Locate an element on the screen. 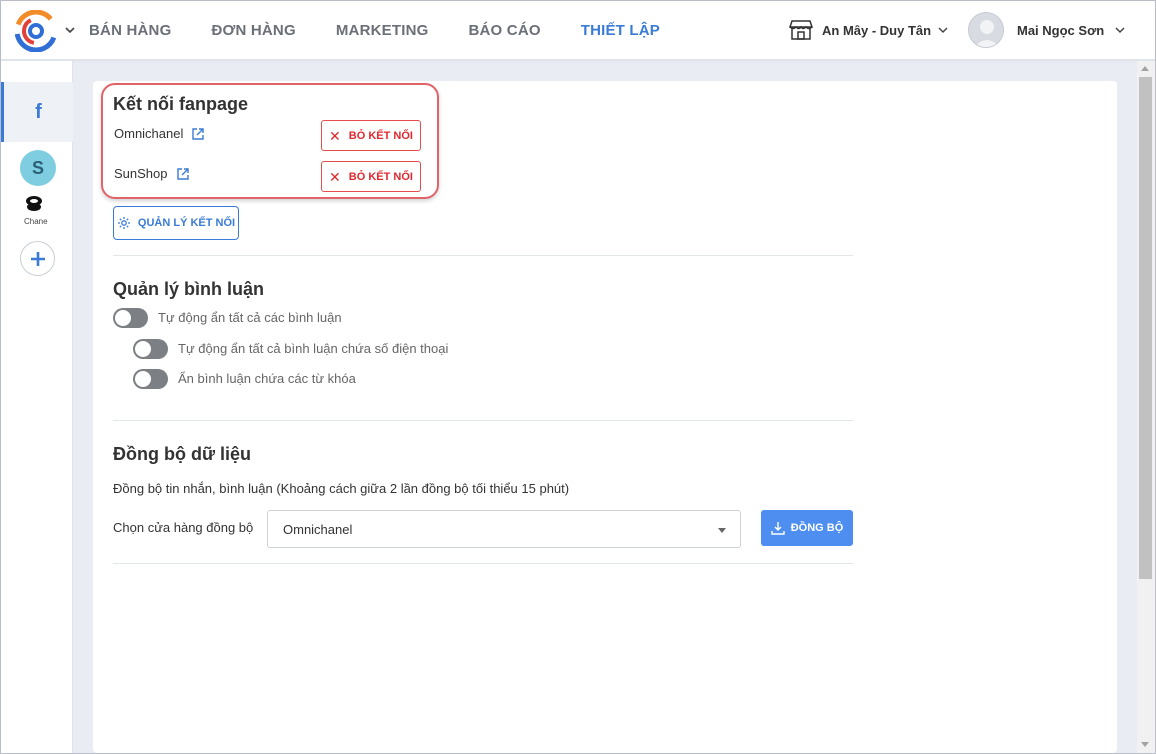  manage-connections-button: QUẢN LÝ KẾT NỐI is located at coordinates (176, 223).